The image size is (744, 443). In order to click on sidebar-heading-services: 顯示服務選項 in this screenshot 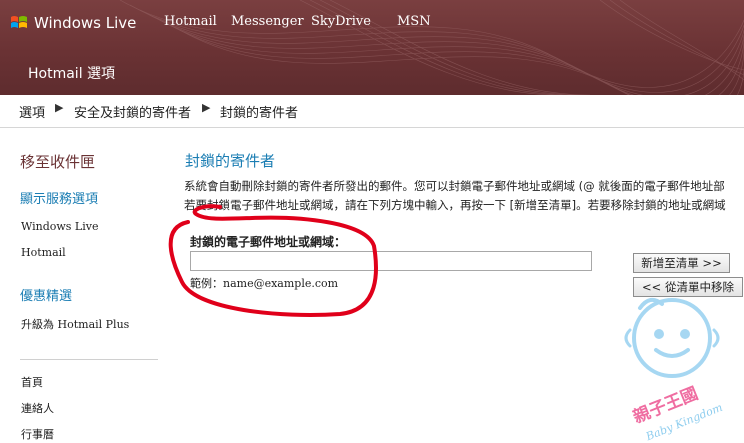, I will do `click(59, 197)`.